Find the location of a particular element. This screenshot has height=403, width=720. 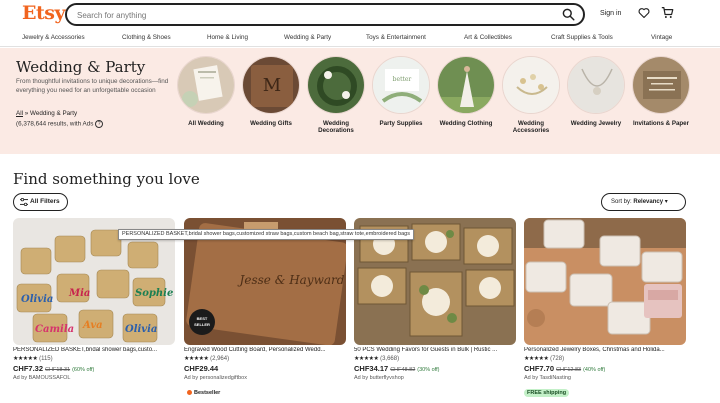

wedding-gifts-image: M is located at coordinates (271, 85).